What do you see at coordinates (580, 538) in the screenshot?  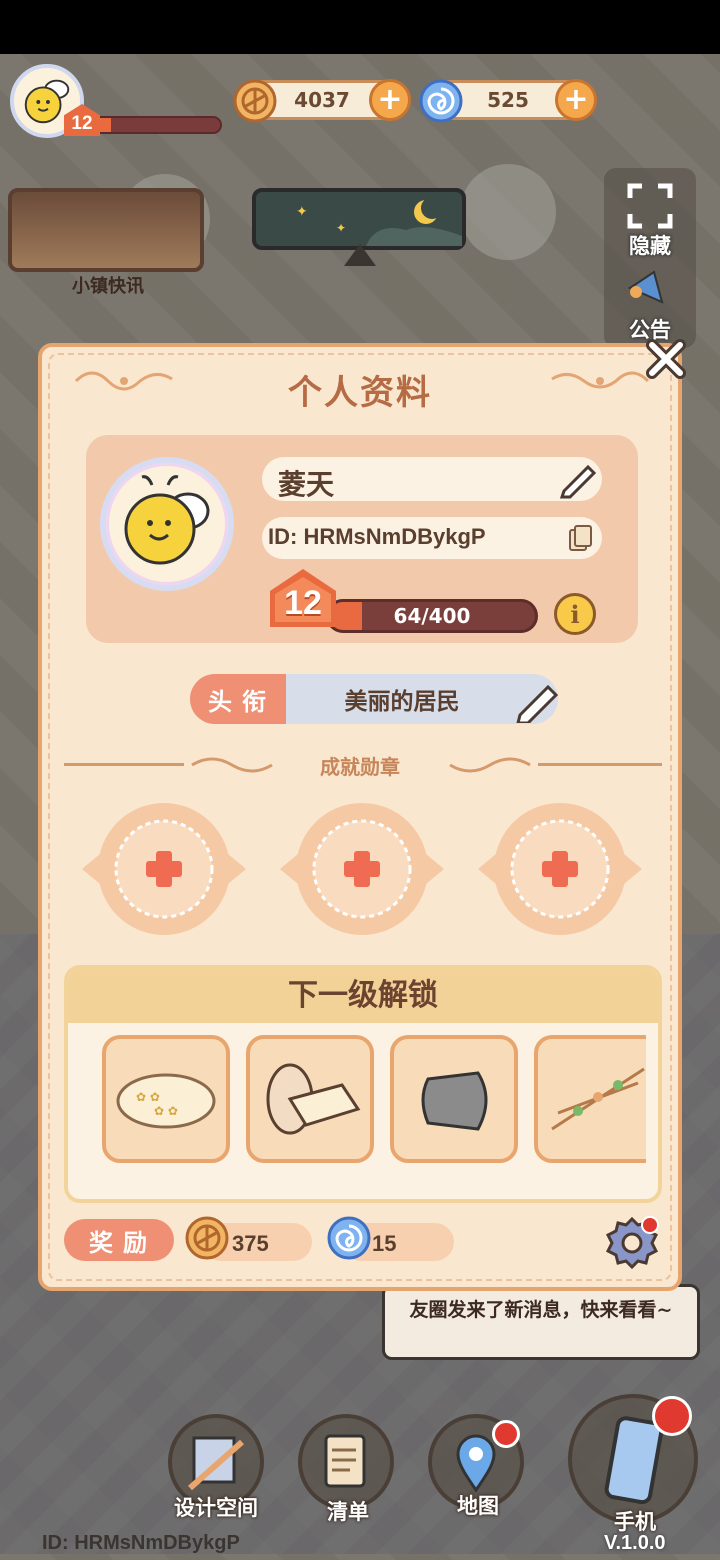 I see `copy-icon` at bounding box center [580, 538].